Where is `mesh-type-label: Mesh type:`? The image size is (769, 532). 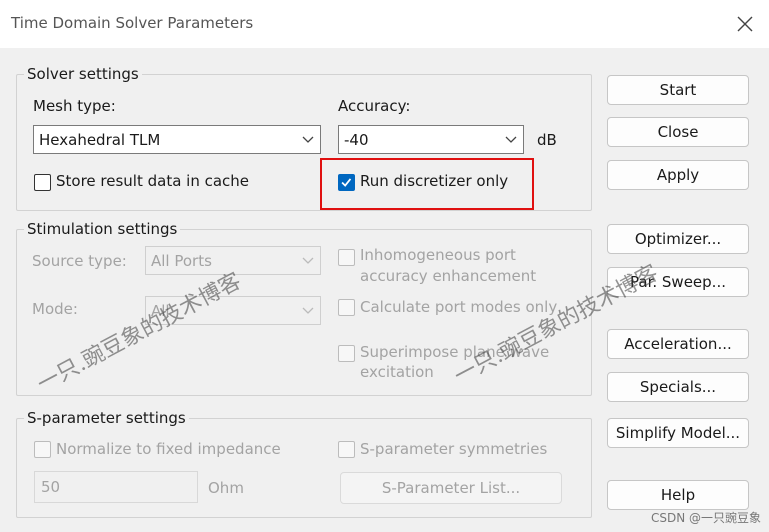 mesh-type-label: Mesh type: is located at coordinates (74, 106).